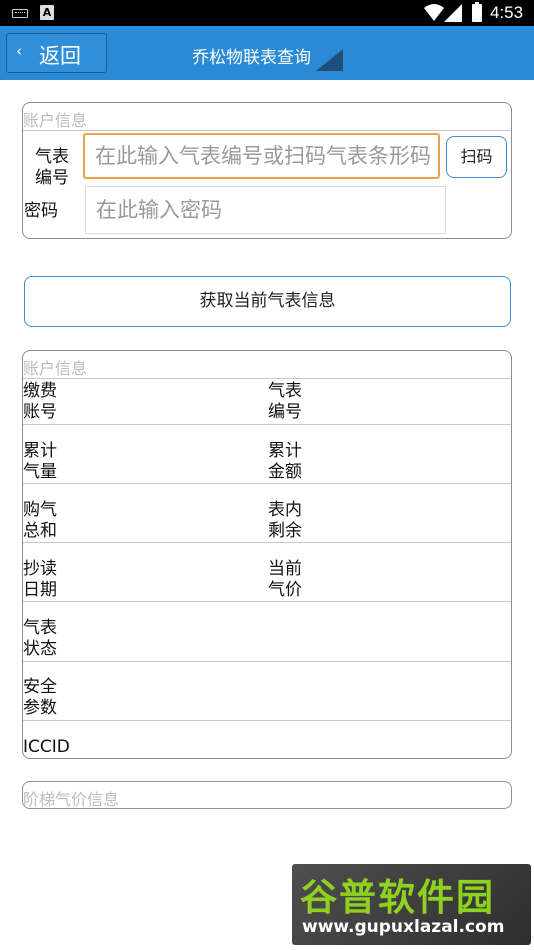 The height and width of the screenshot is (950, 534). Describe the element at coordinates (261, 156) in the screenshot. I see `meter-number-input: 在此输入气表编号或扫码气表条形码` at that location.